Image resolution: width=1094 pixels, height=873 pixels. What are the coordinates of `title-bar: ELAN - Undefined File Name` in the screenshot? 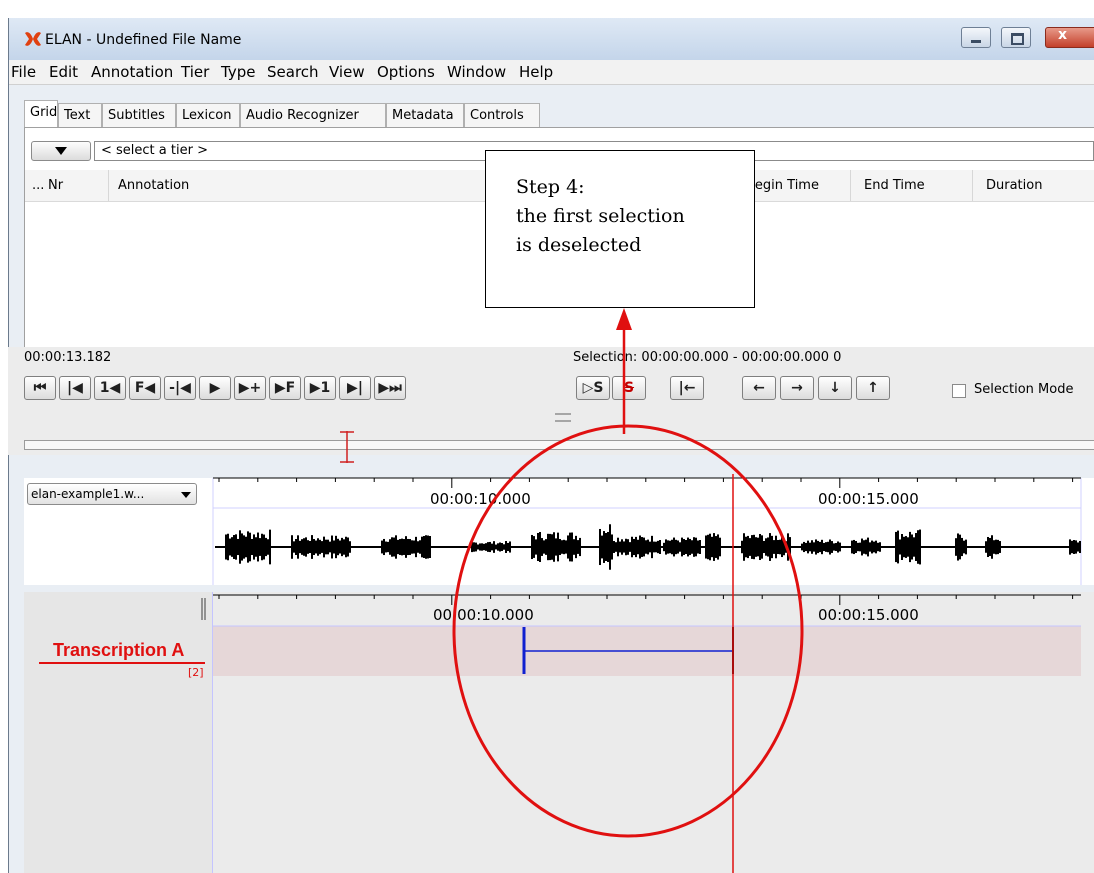 It's located at (551, 39).